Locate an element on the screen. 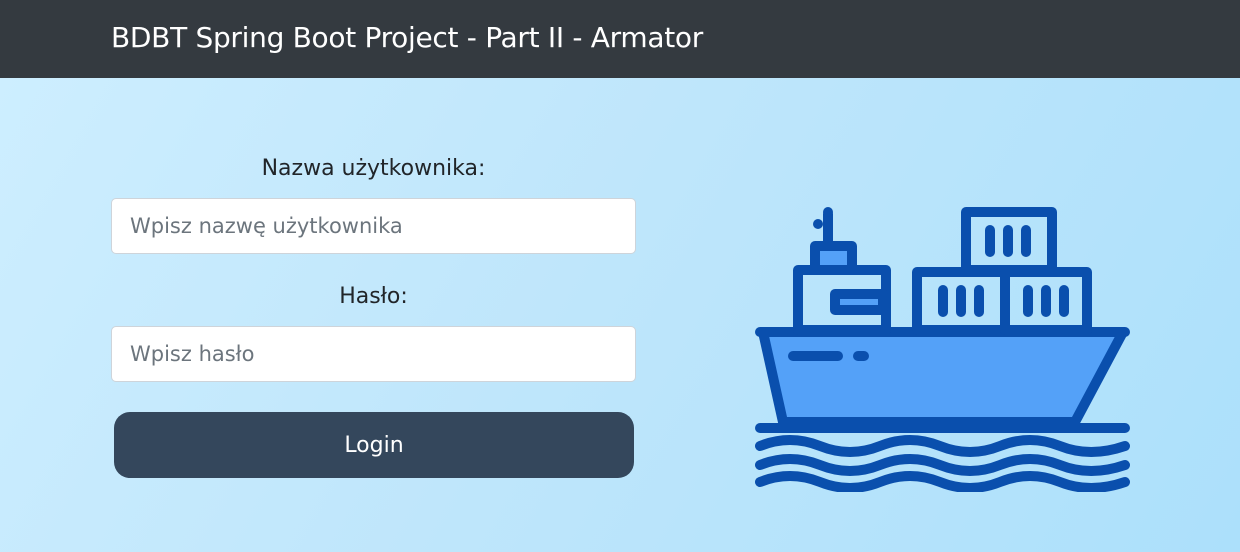 The width and height of the screenshot is (1240, 552). login-button: Login is located at coordinates (374, 445).